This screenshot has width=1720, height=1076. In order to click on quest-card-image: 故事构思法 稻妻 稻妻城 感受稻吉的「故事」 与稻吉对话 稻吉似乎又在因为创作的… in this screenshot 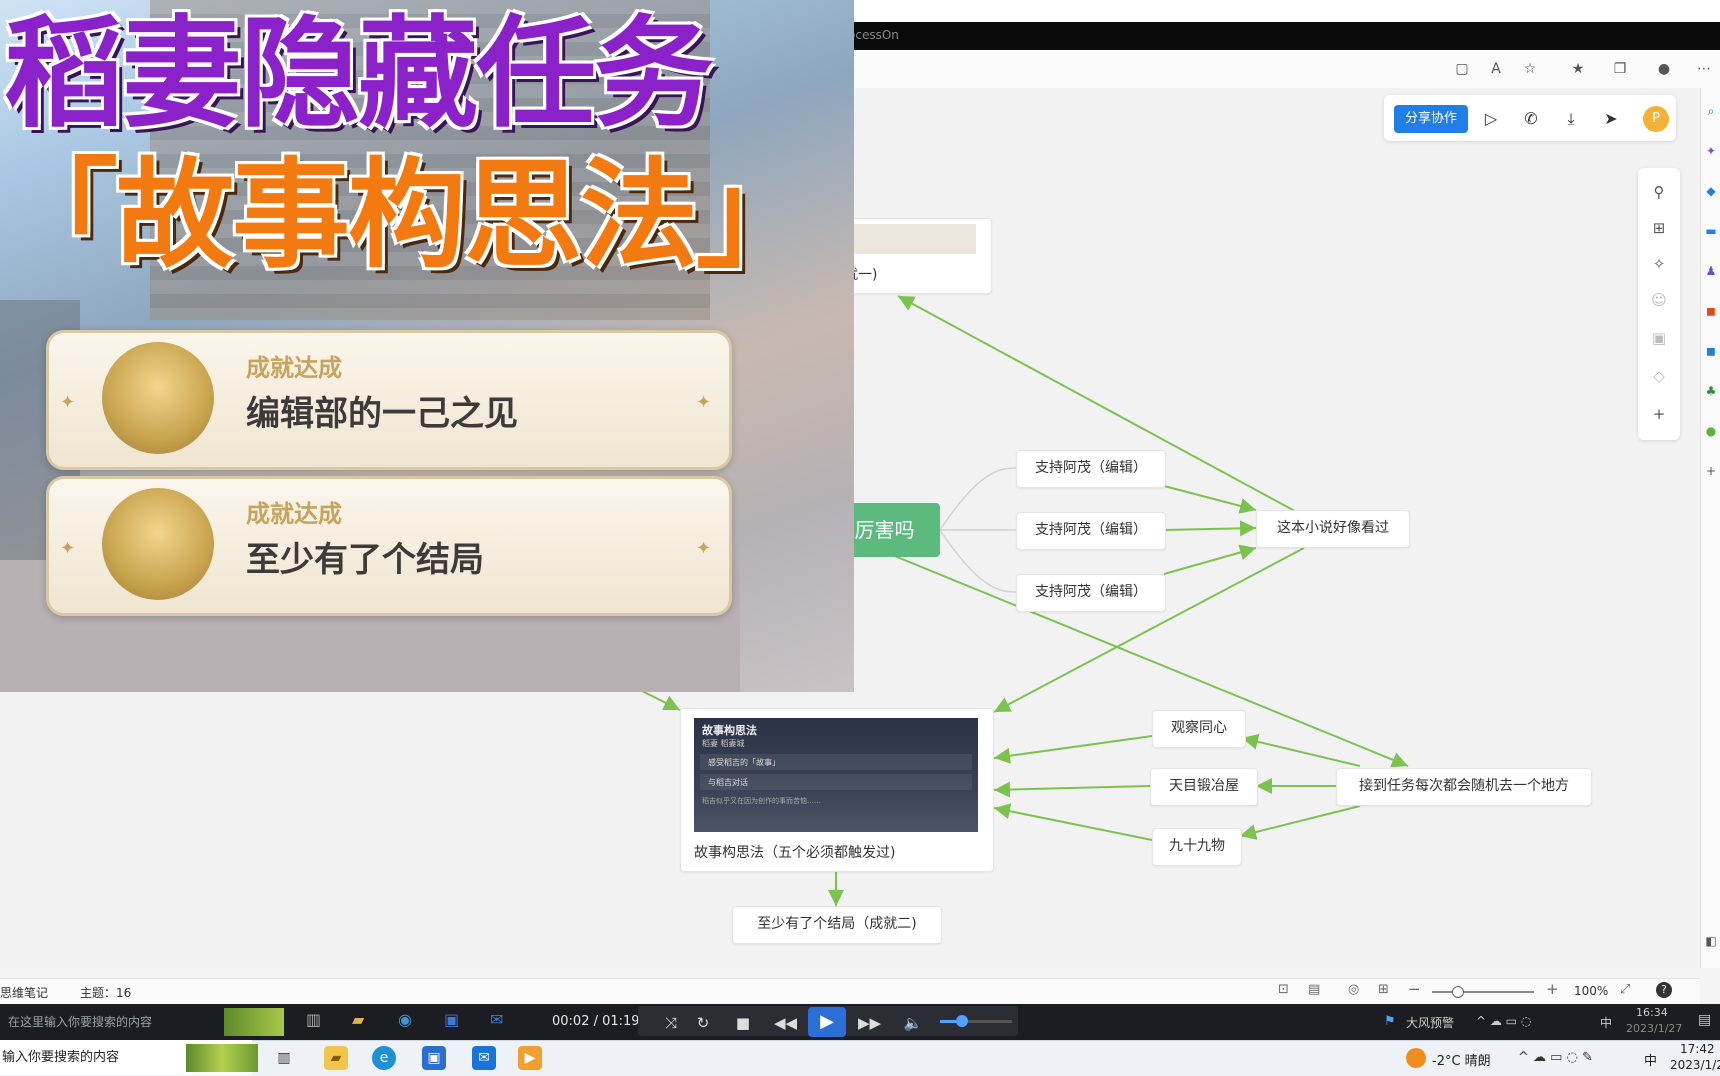, I will do `click(836, 775)`.